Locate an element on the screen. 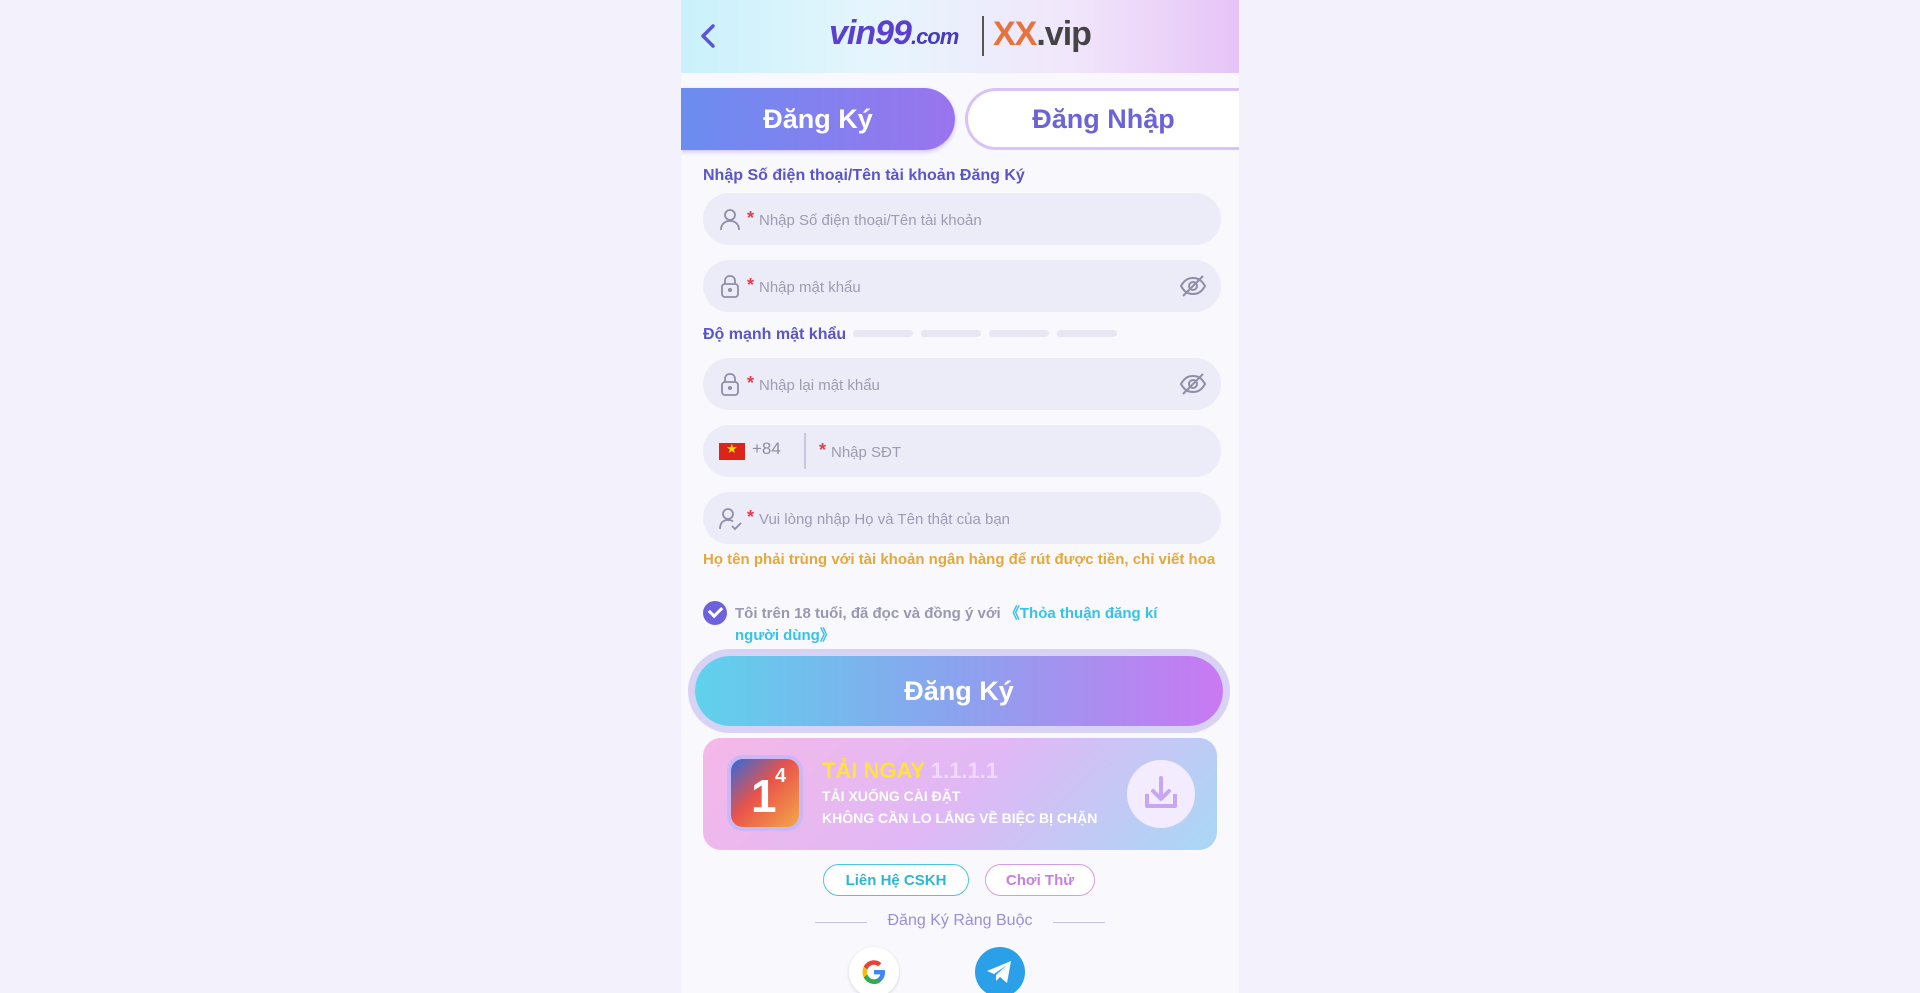 The width and height of the screenshot is (1920, 993). confirm-password-field: * is located at coordinates (962, 385).